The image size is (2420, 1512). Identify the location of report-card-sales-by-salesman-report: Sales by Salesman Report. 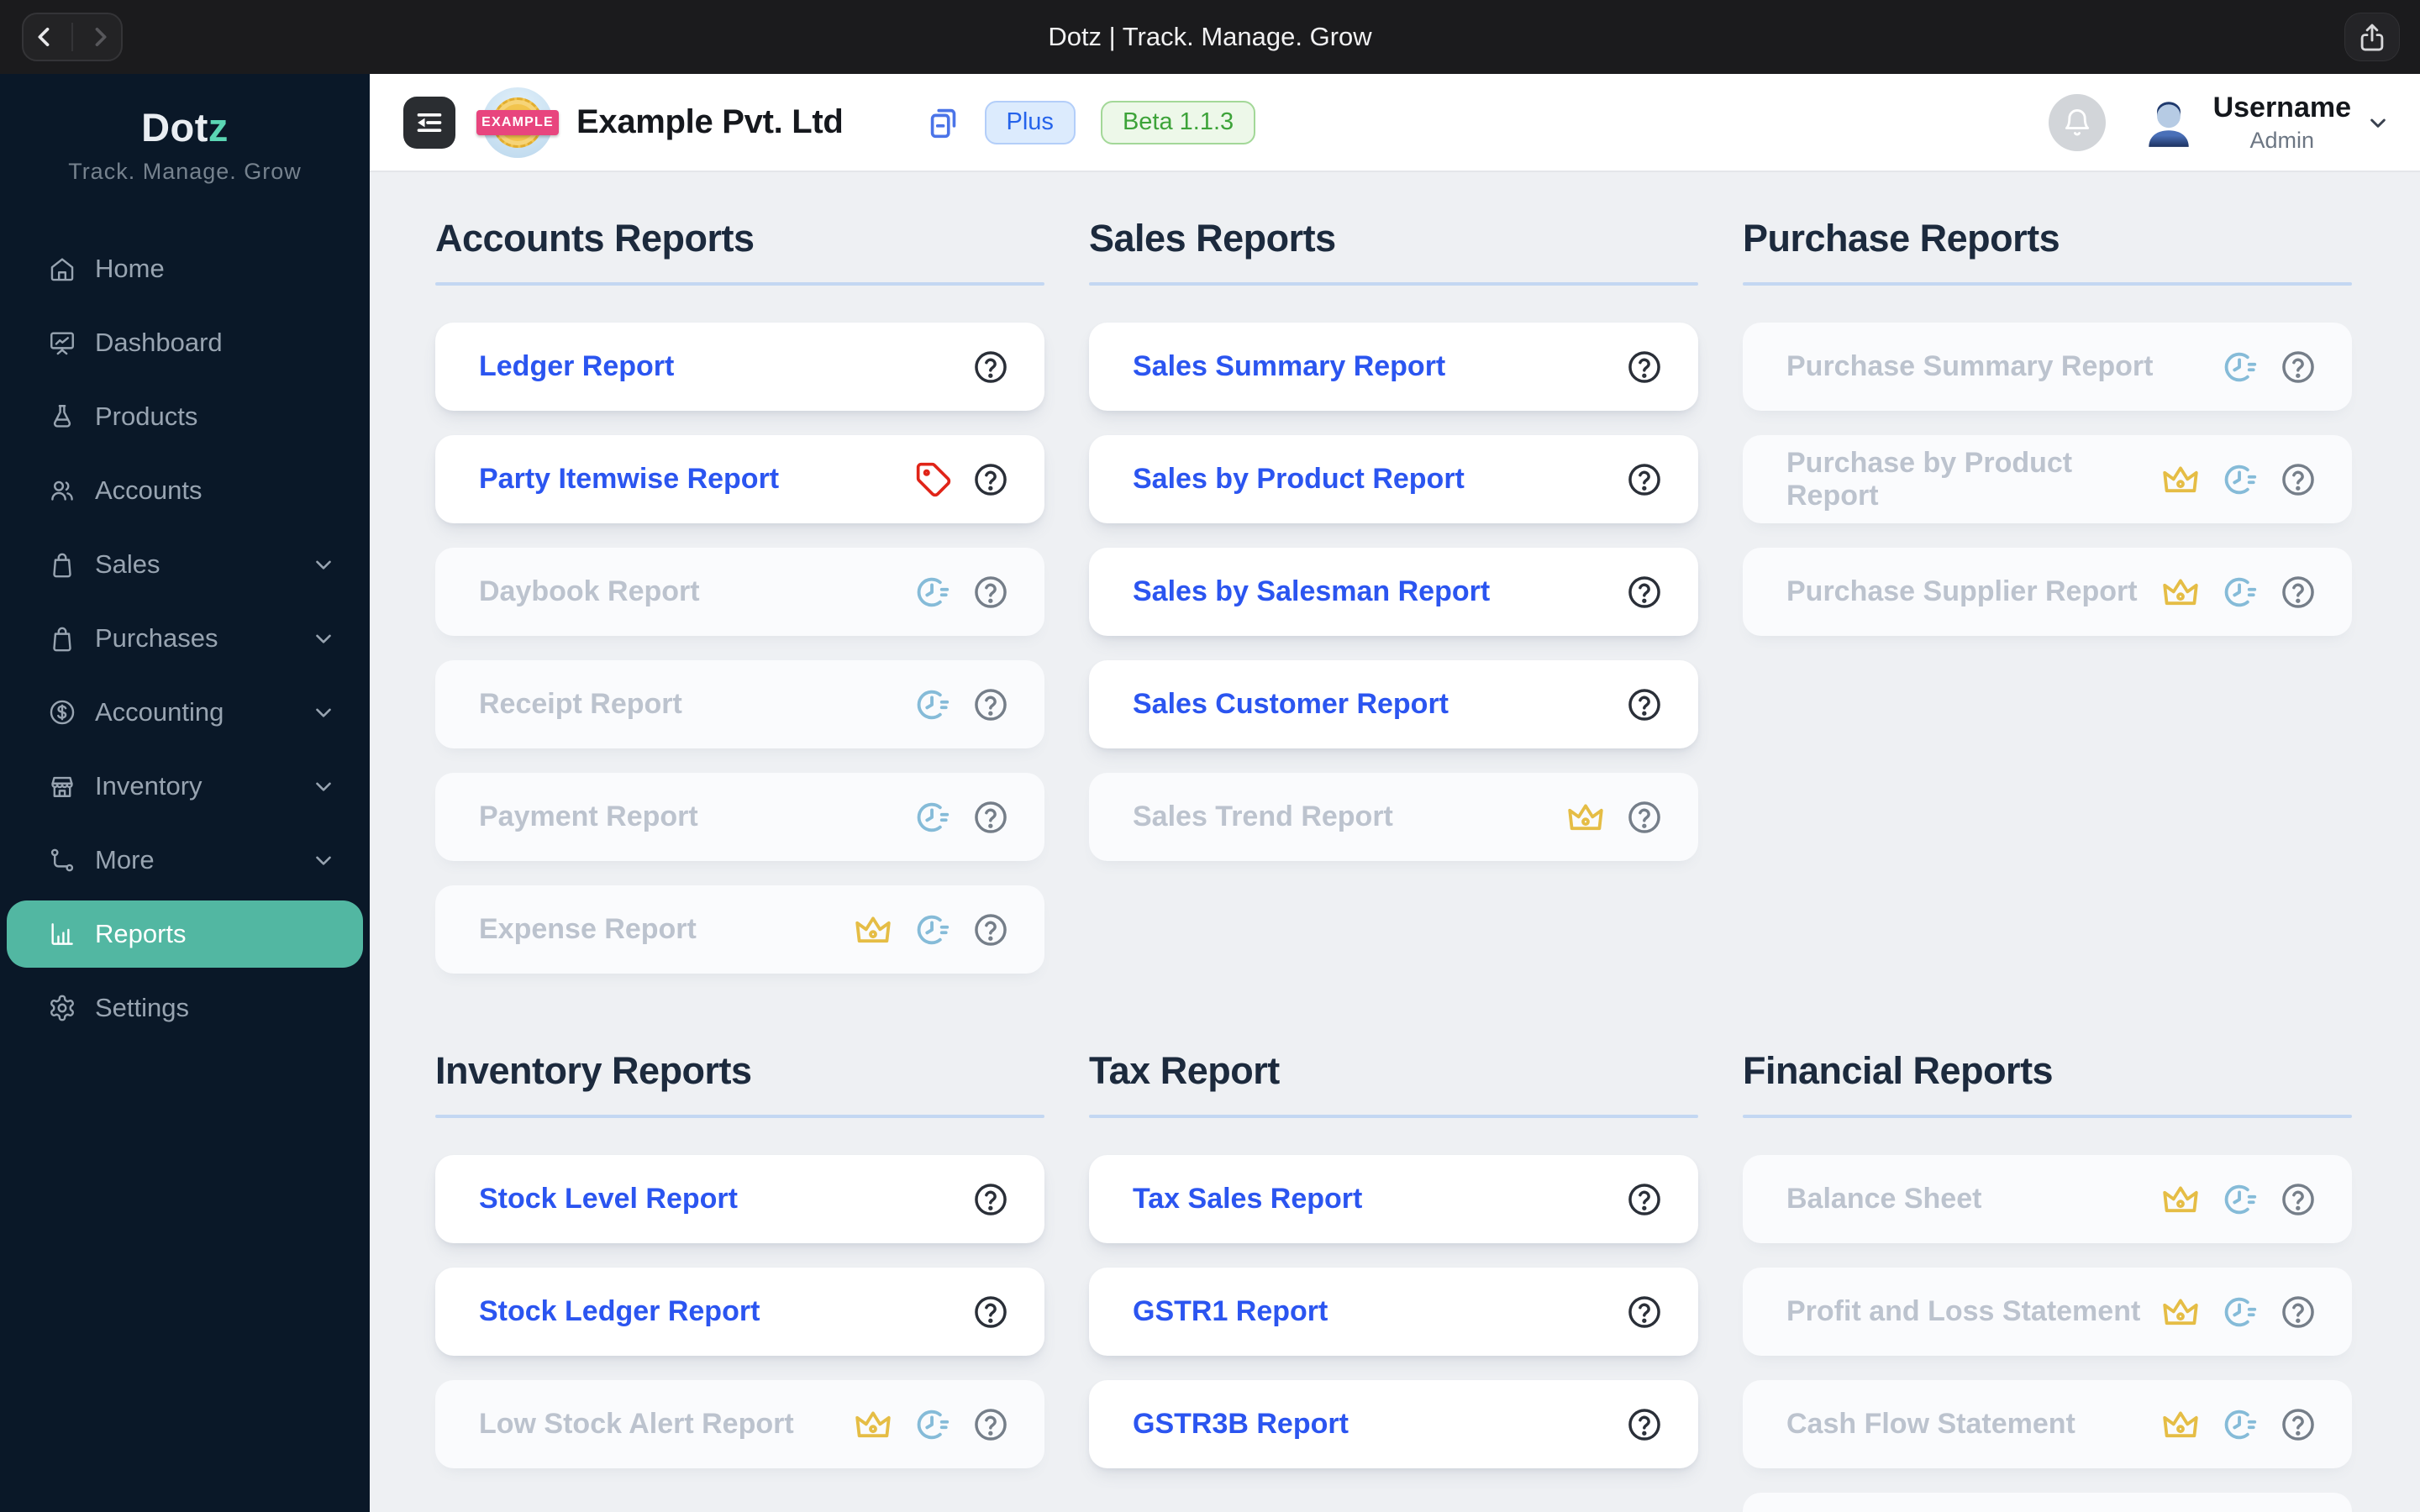
(1393, 592).